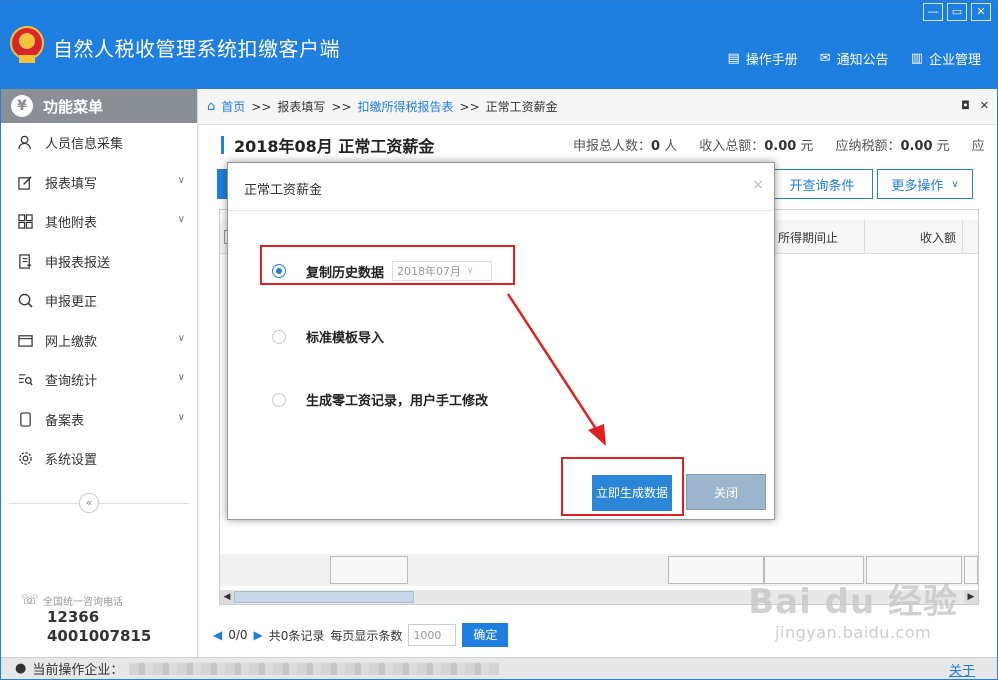 This screenshot has width=998, height=680. I want to click on divider, so click(99, 503).